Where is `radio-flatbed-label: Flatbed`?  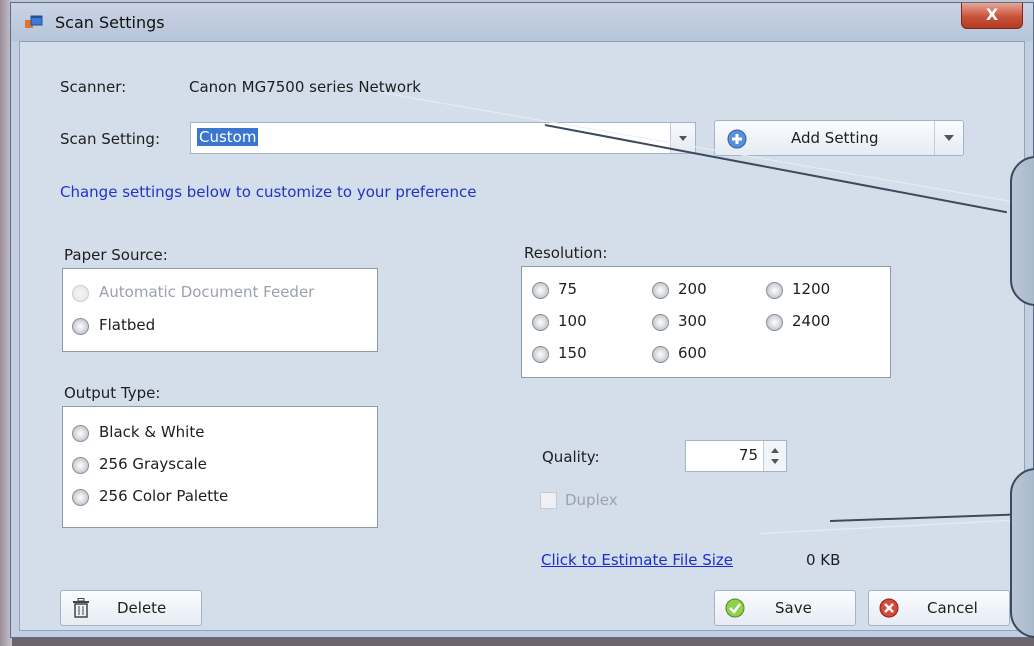 radio-flatbed-label: Flatbed is located at coordinates (127, 325).